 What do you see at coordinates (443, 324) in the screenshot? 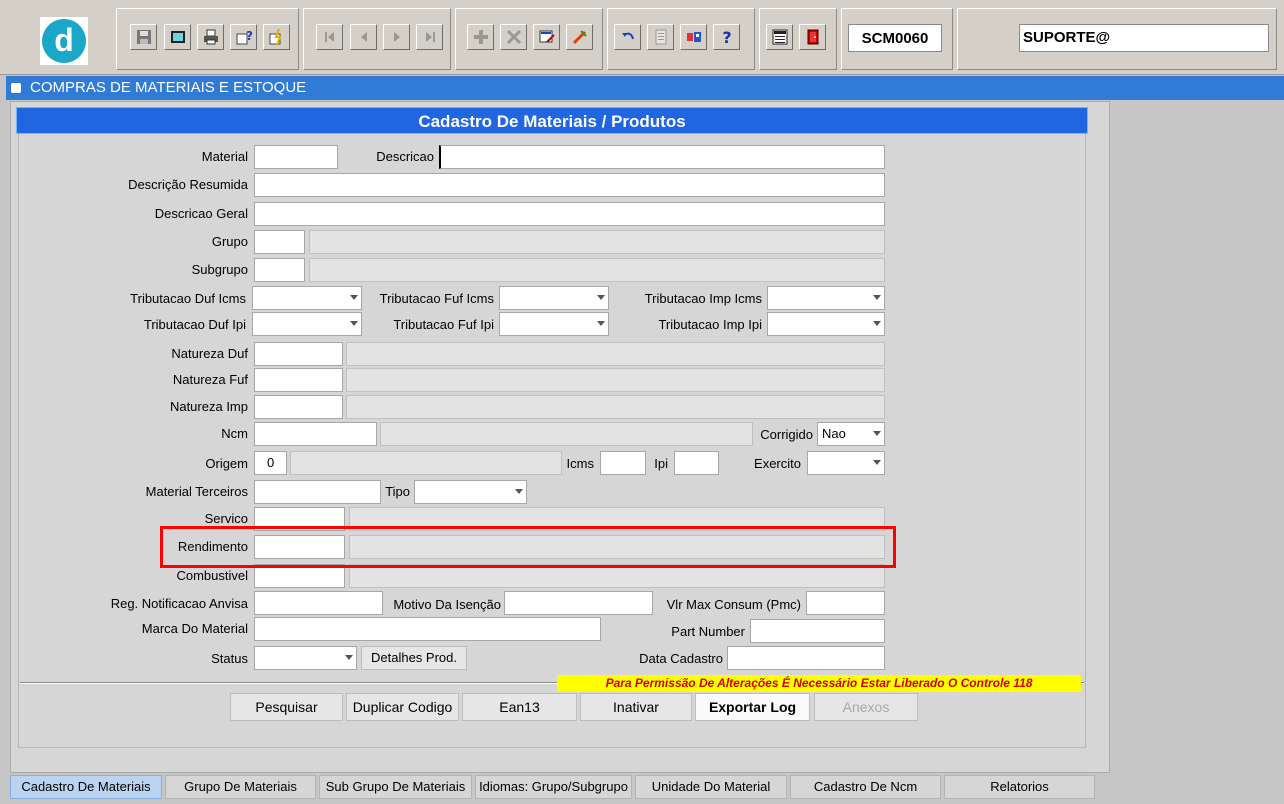
I see `trib-fuf-ipi-label: Tributacao Fuf Ipi` at bounding box center [443, 324].